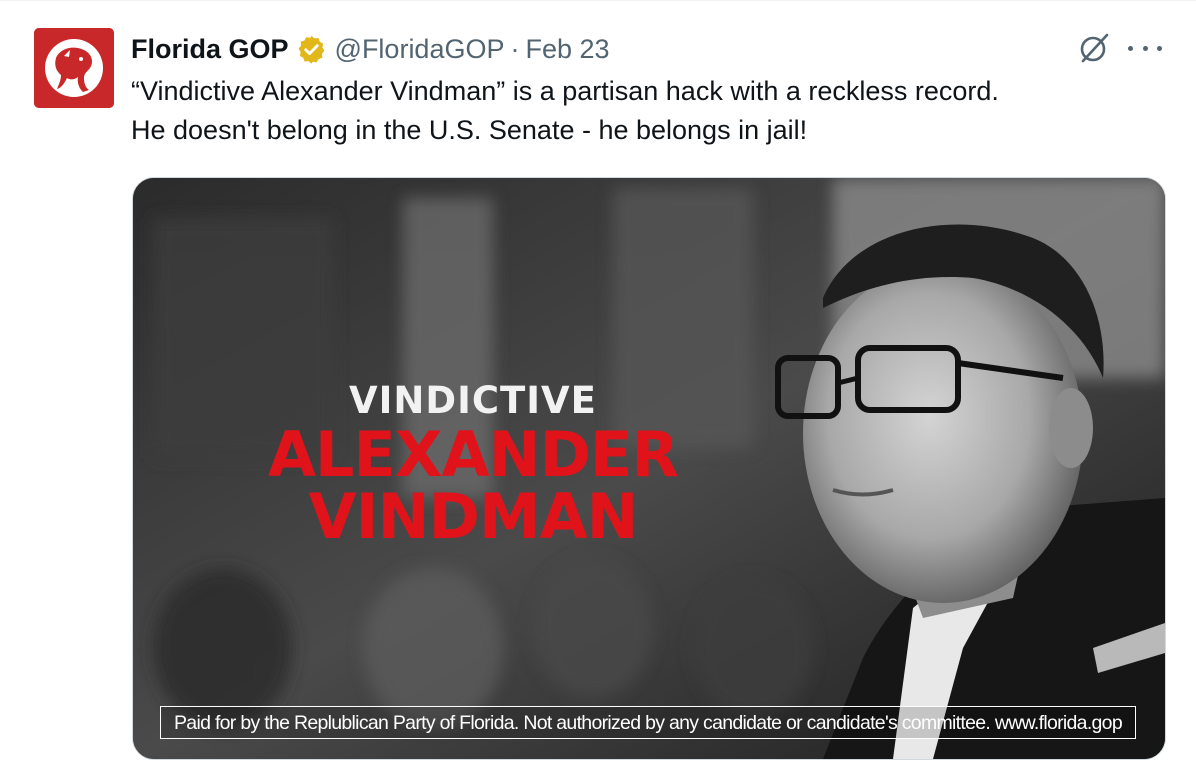 Image resolution: width=1196 pixels, height=780 pixels. I want to click on divider, so click(598, 0).